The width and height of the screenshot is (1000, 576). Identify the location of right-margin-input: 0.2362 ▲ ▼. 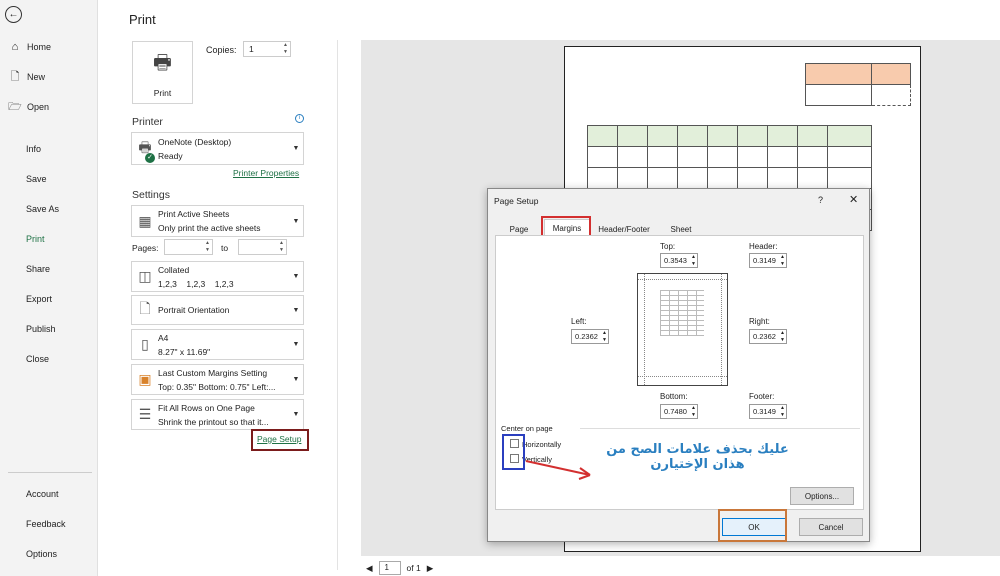
(768, 336).